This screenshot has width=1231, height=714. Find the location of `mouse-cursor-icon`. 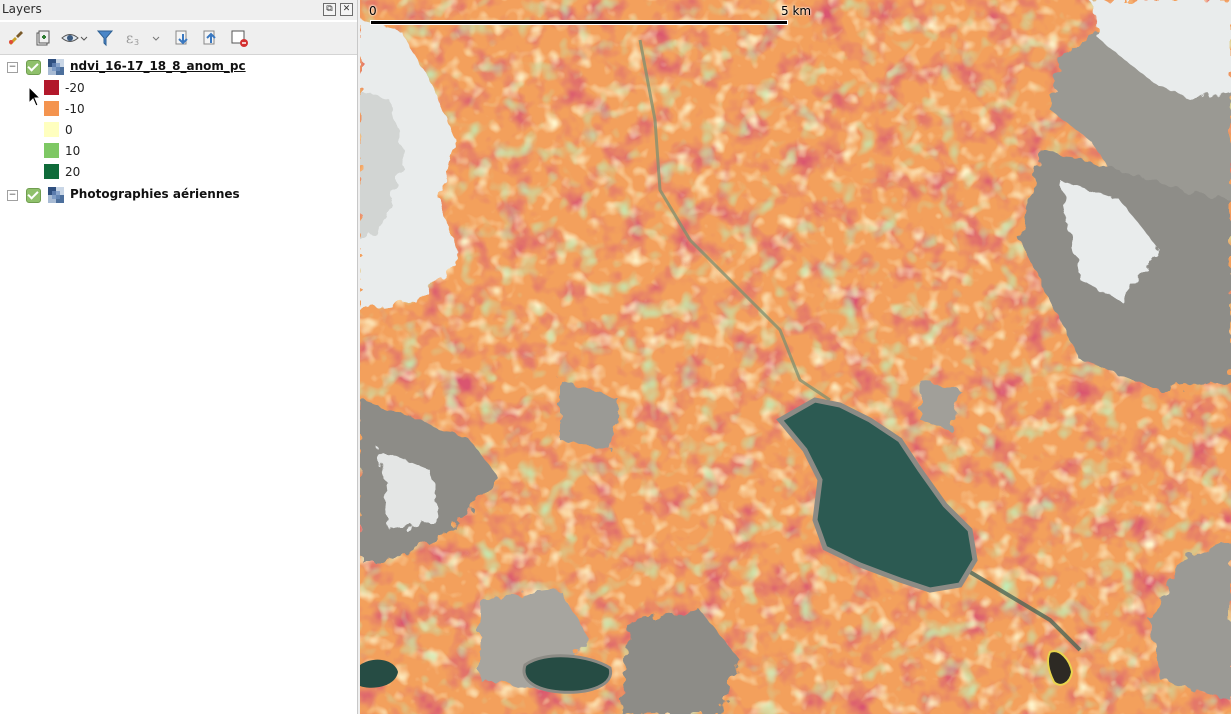

mouse-cursor-icon is located at coordinates (35, 96).